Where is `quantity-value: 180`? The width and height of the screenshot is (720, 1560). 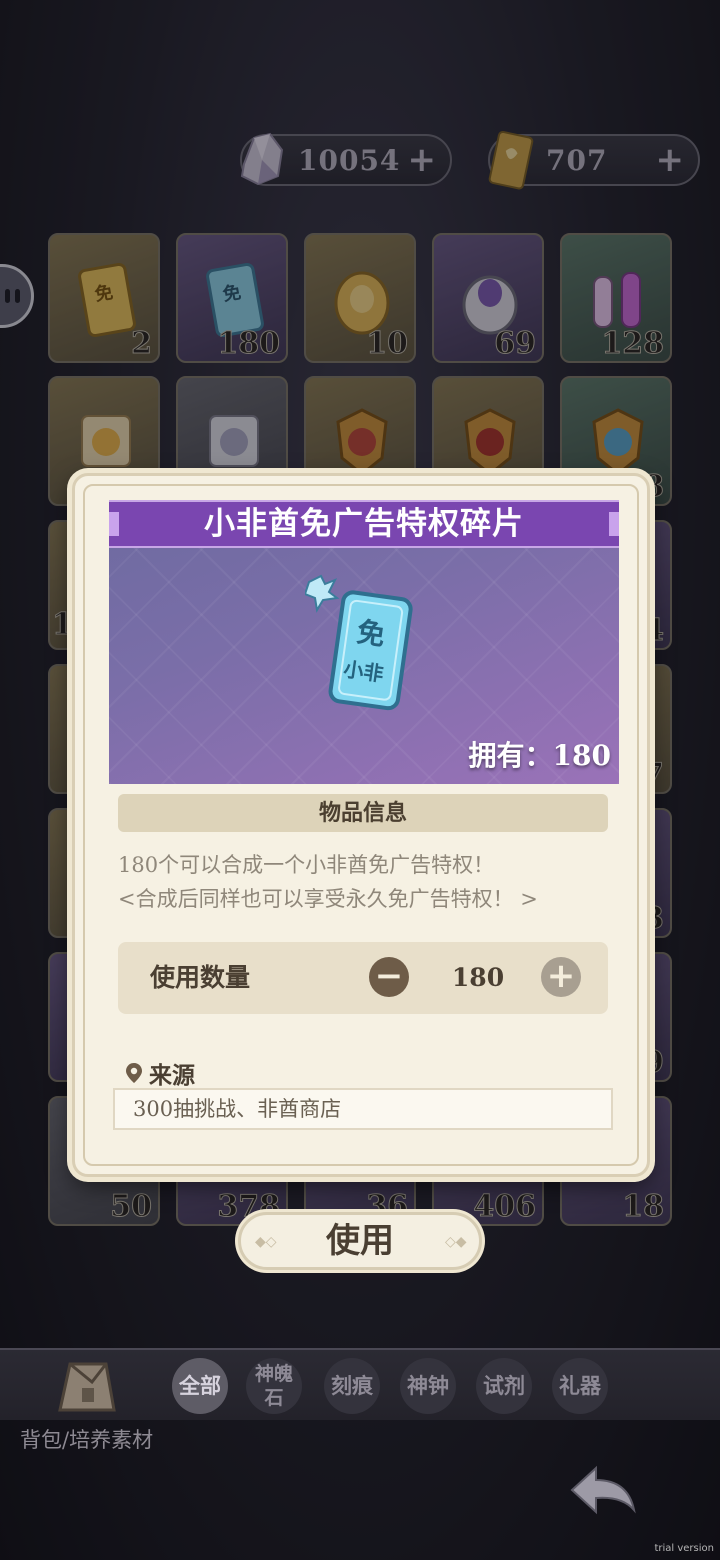
quantity-value: 180 is located at coordinates (478, 978).